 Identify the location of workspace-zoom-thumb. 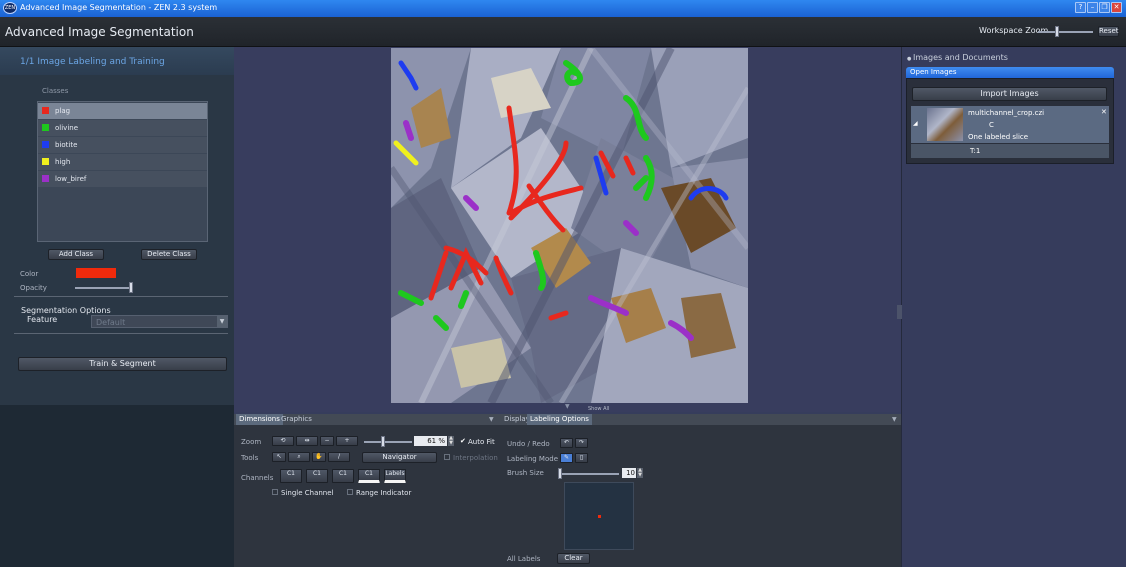
(1057, 31).